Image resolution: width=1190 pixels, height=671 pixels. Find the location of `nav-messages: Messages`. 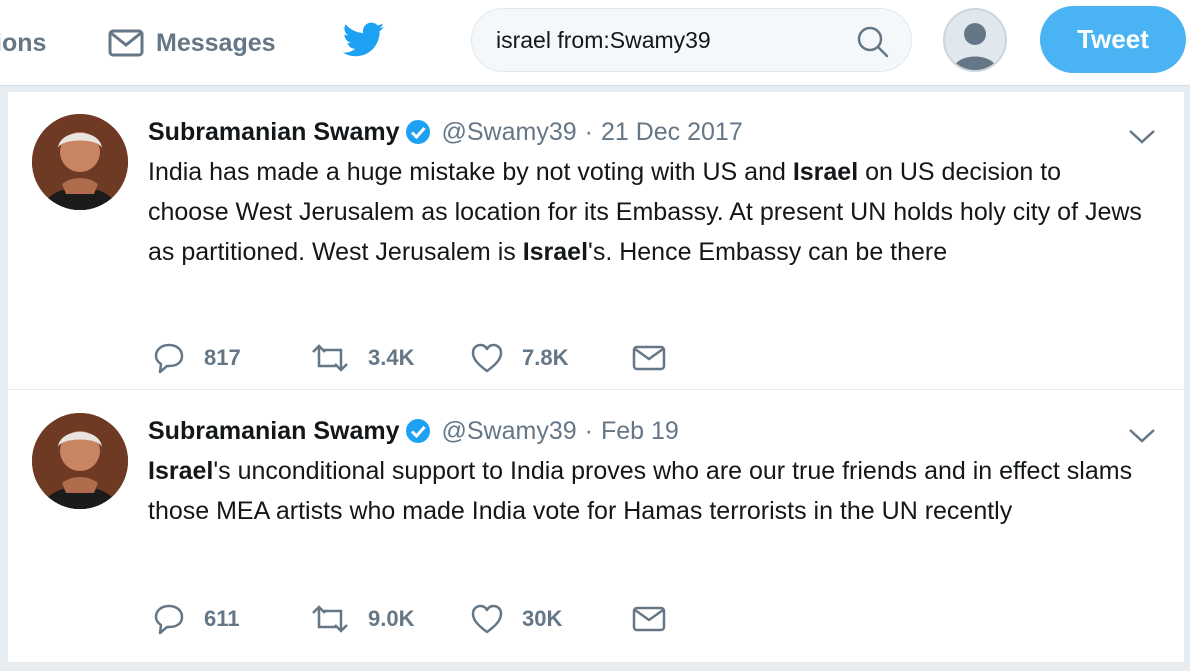

nav-messages: Messages is located at coordinates (192, 43).